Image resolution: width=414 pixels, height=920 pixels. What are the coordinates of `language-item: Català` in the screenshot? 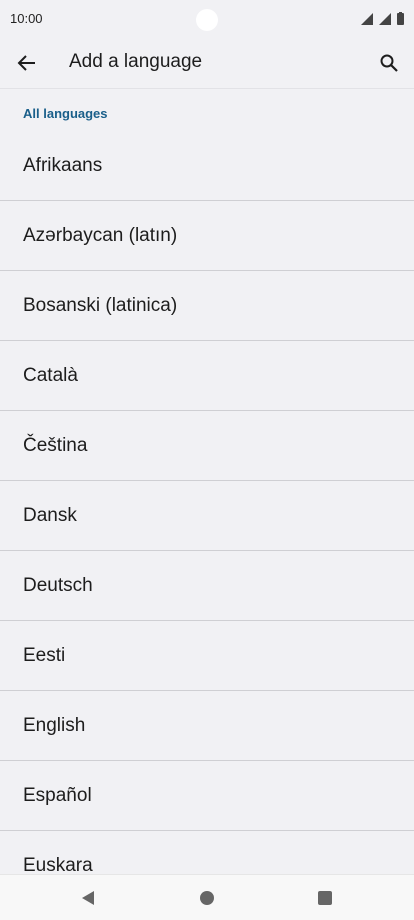 It's located at (207, 376).